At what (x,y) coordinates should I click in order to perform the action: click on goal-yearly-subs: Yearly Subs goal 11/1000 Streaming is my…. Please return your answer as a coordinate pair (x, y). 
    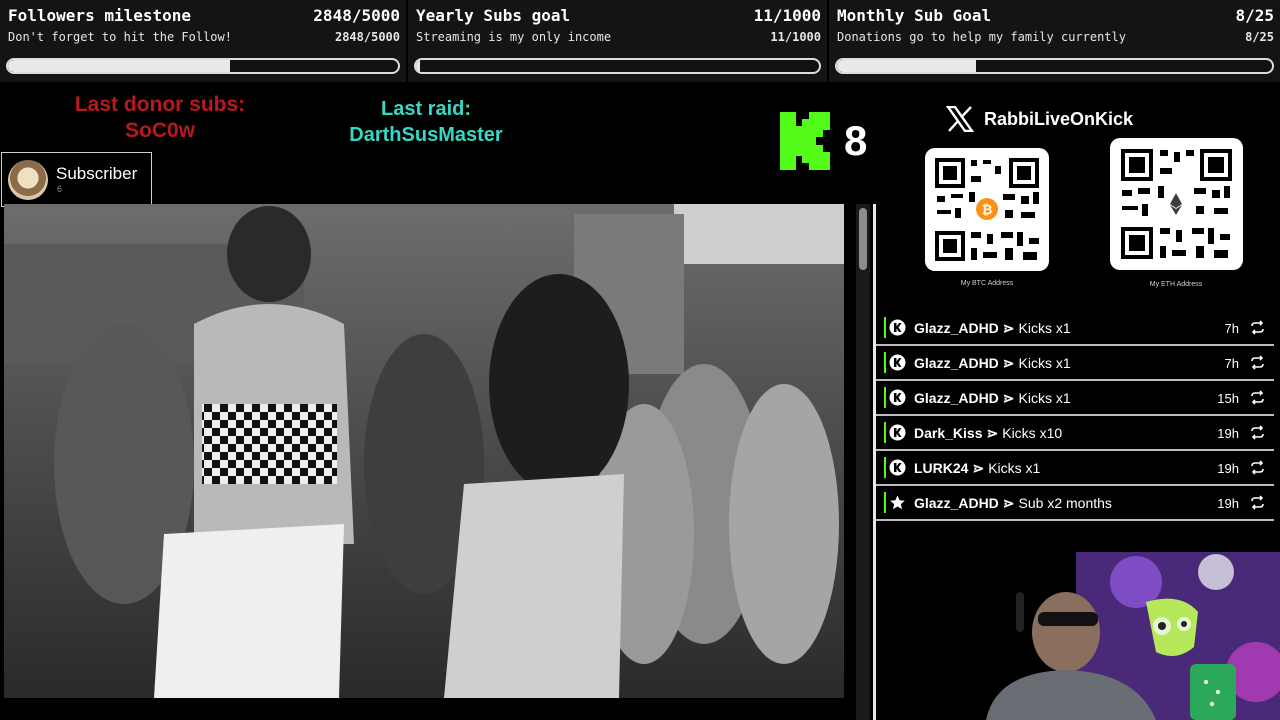
    Looking at the image, I should click on (617, 41).